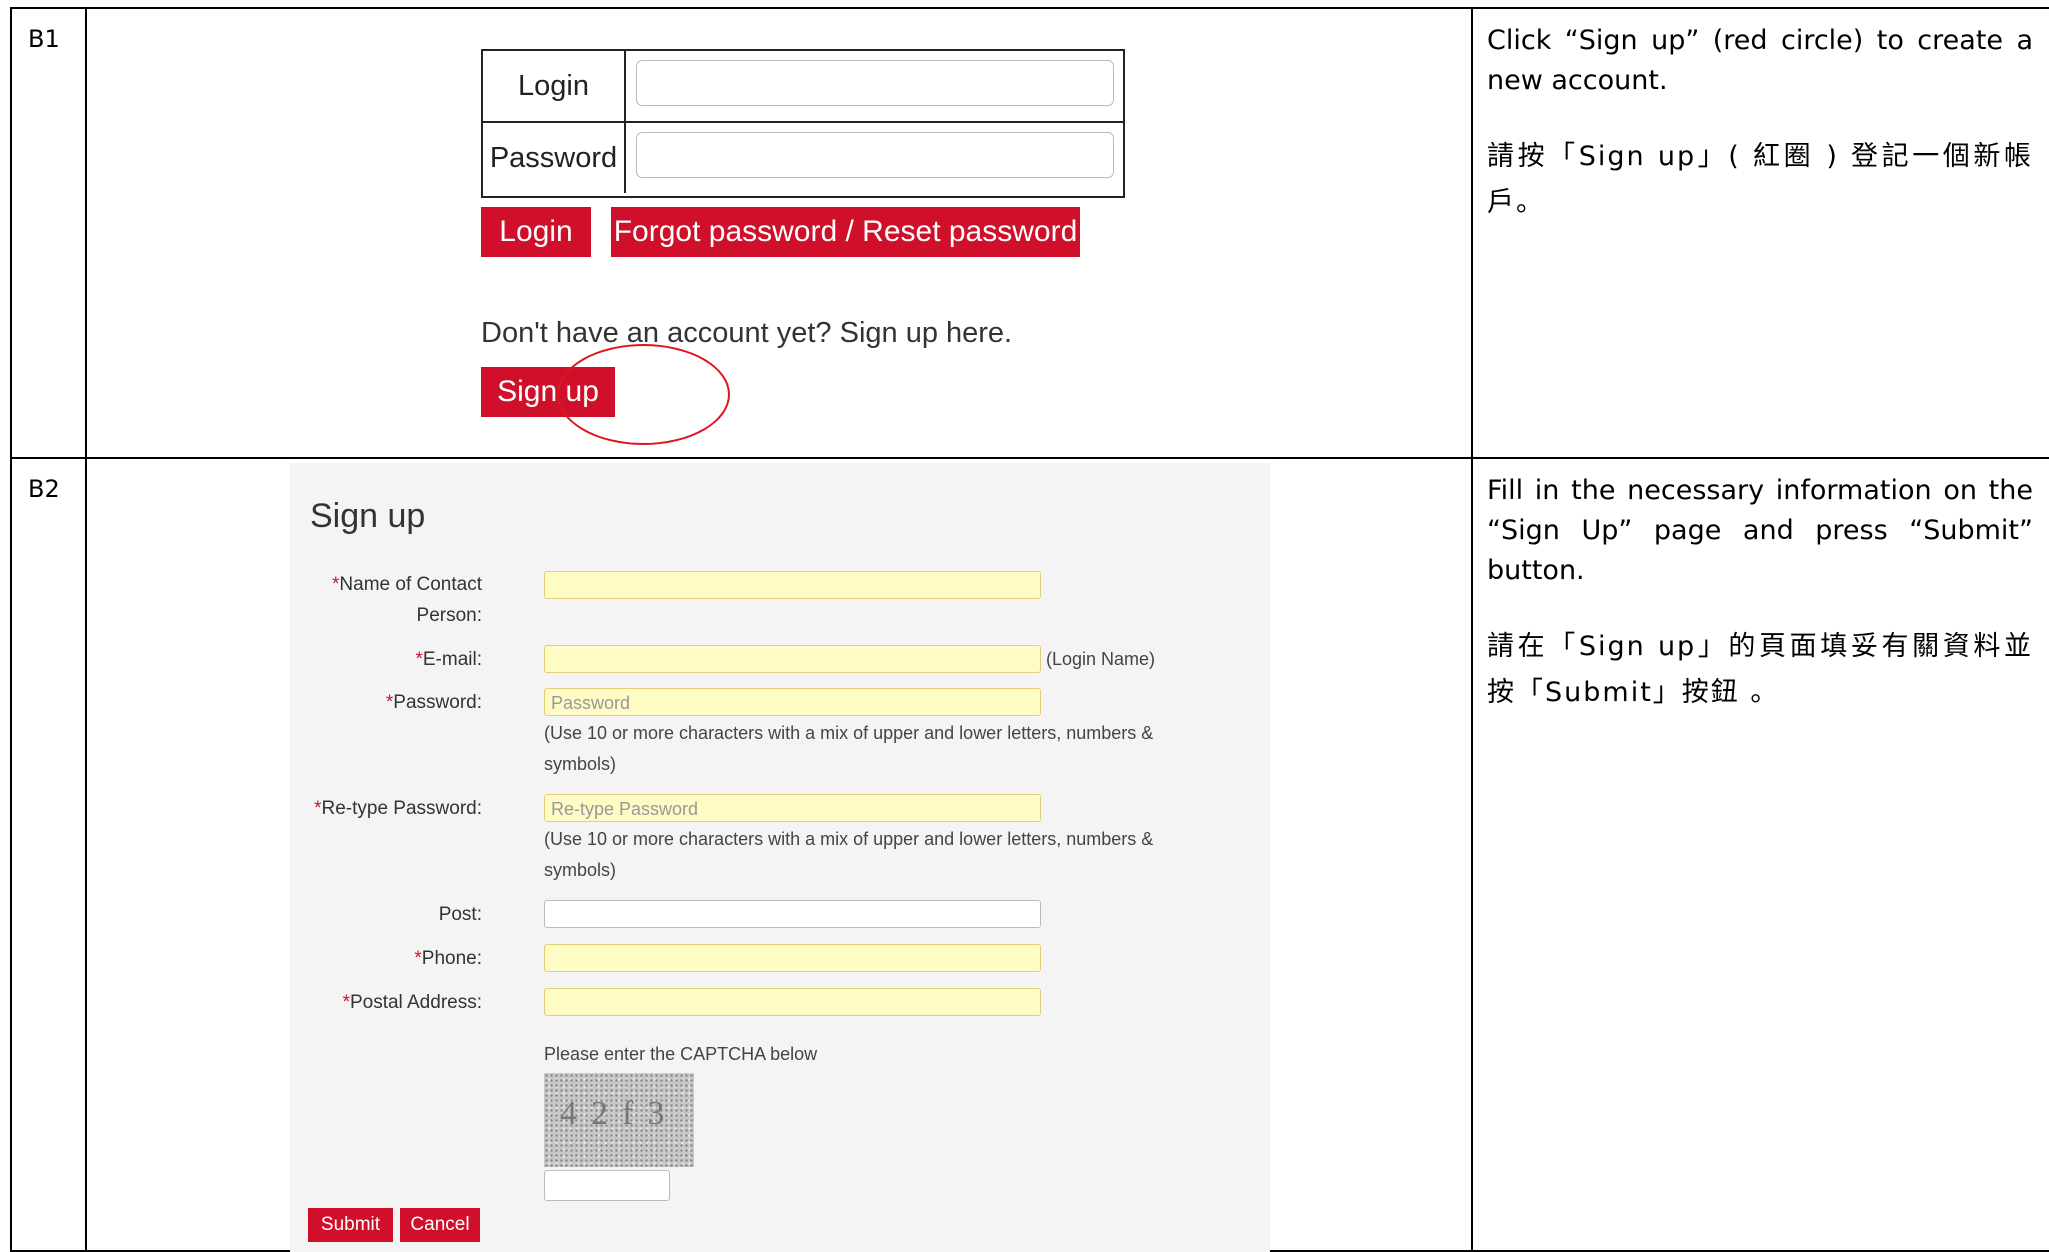 The width and height of the screenshot is (2049, 1252). What do you see at coordinates (448, 958) in the screenshot?
I see `phone-label: *Phone:` at bounding box center [448, 958].